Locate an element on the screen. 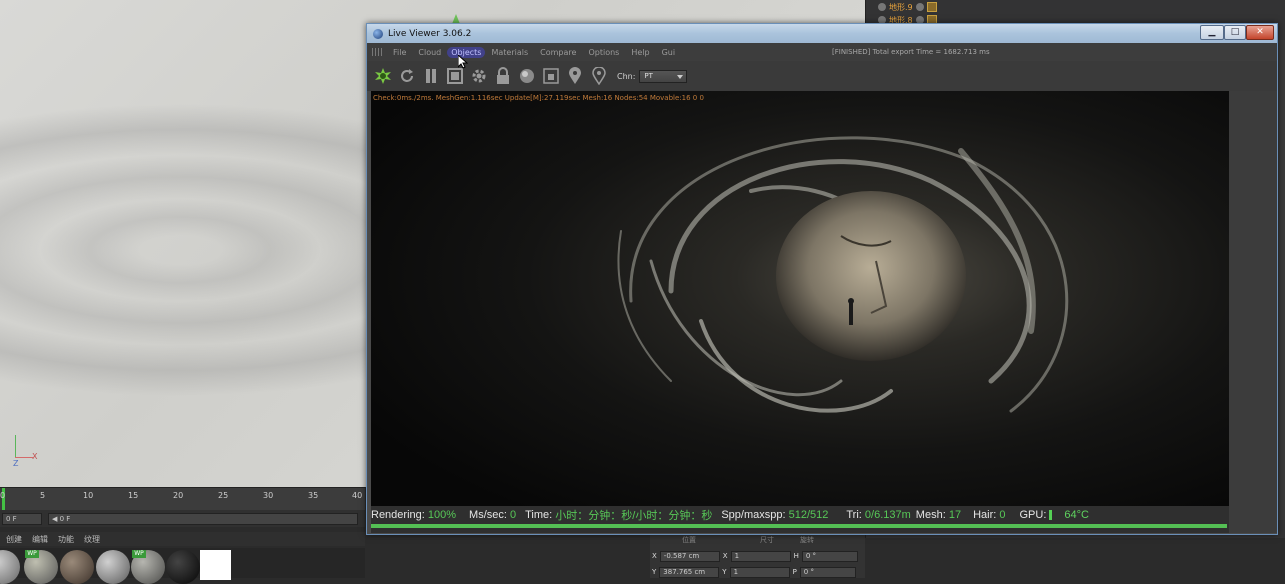 The image size is (1285, 584). mesh-value: 17 is located at coordinates (955, 515).